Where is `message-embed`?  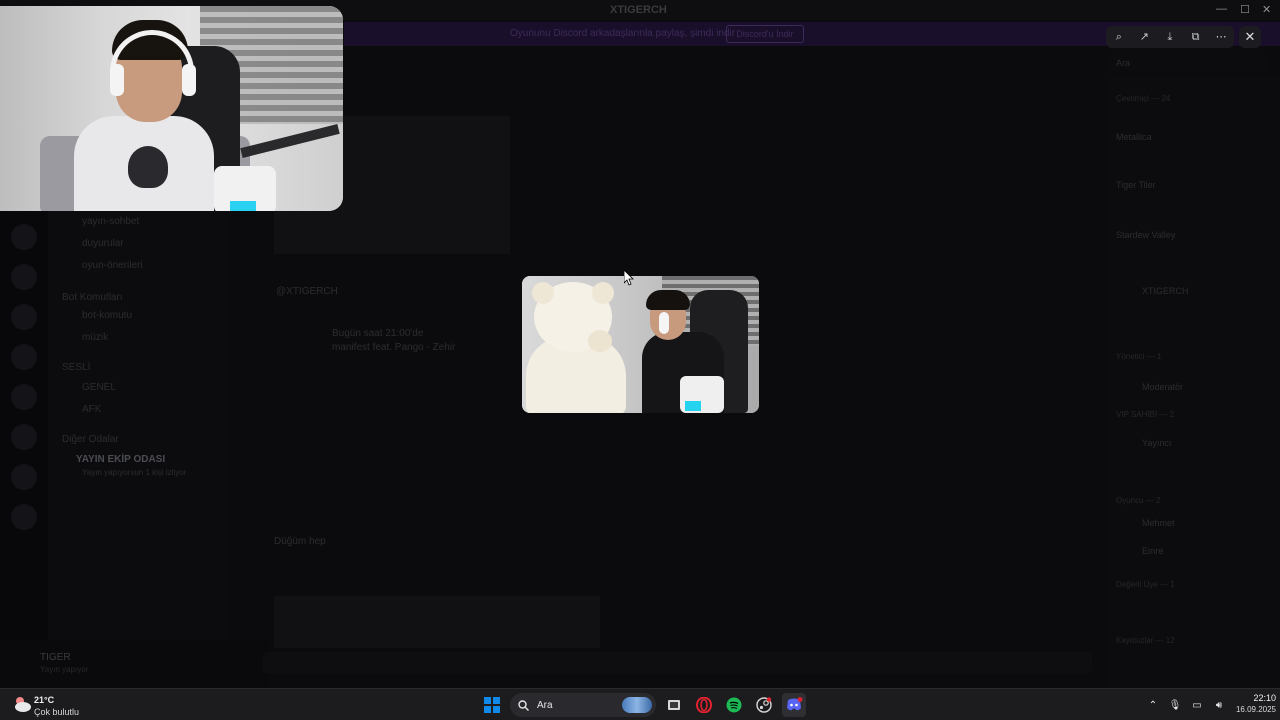
message-embed is located at coordinates (437, 622).